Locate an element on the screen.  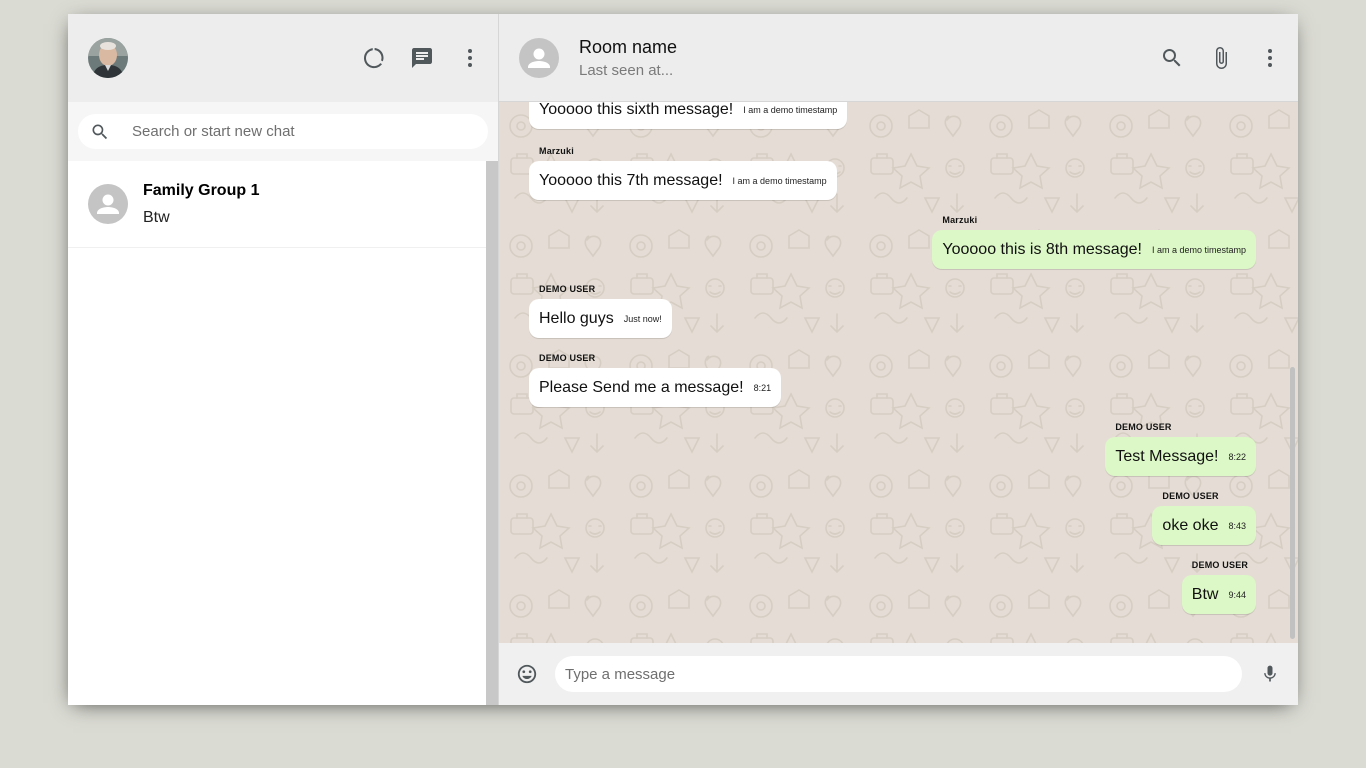
message-text: oke oke is located at coordinates (1190, 525).